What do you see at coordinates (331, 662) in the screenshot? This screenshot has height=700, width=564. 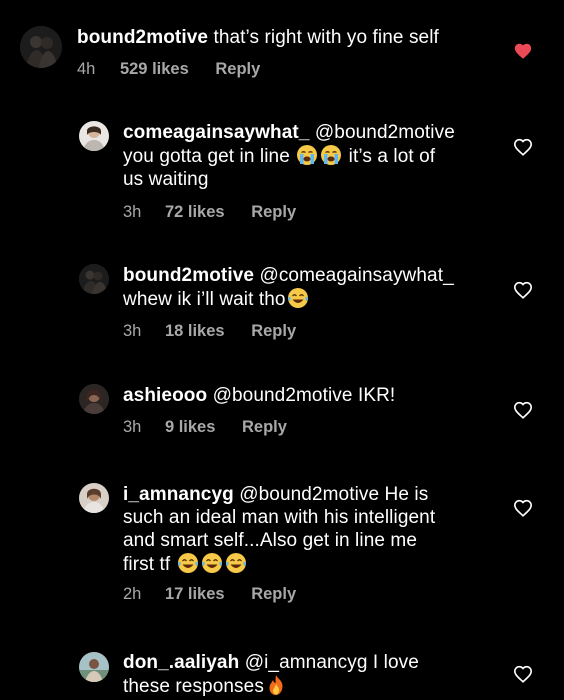 I see `comment-text: @i_amnancyg I love` at bounding box center [331, 662].